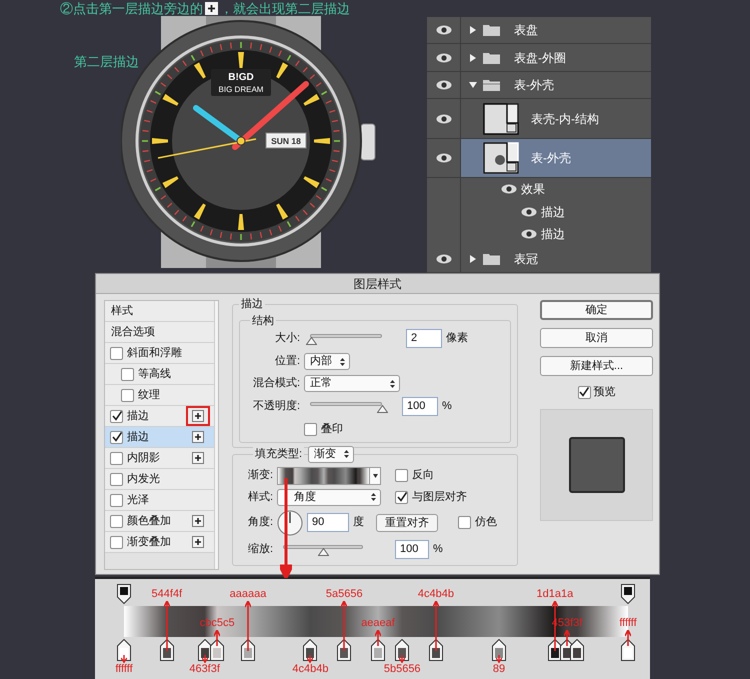 This screenshot has width=750, height=679. I want to click on layer-row: 表-外壳, so click(556, 157).